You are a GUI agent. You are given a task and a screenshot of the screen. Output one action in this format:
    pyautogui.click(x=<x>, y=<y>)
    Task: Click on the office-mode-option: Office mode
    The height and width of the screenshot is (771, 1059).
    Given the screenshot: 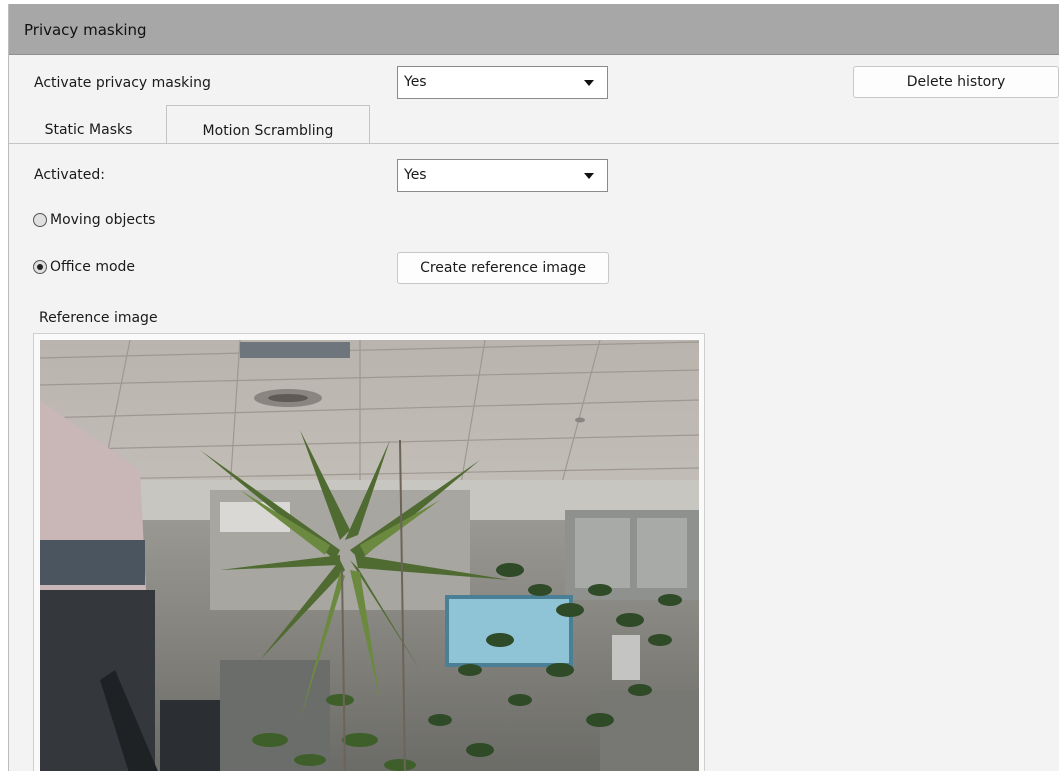 What is the action you would take?
    pyautogui.click(x=84, y=267)
    